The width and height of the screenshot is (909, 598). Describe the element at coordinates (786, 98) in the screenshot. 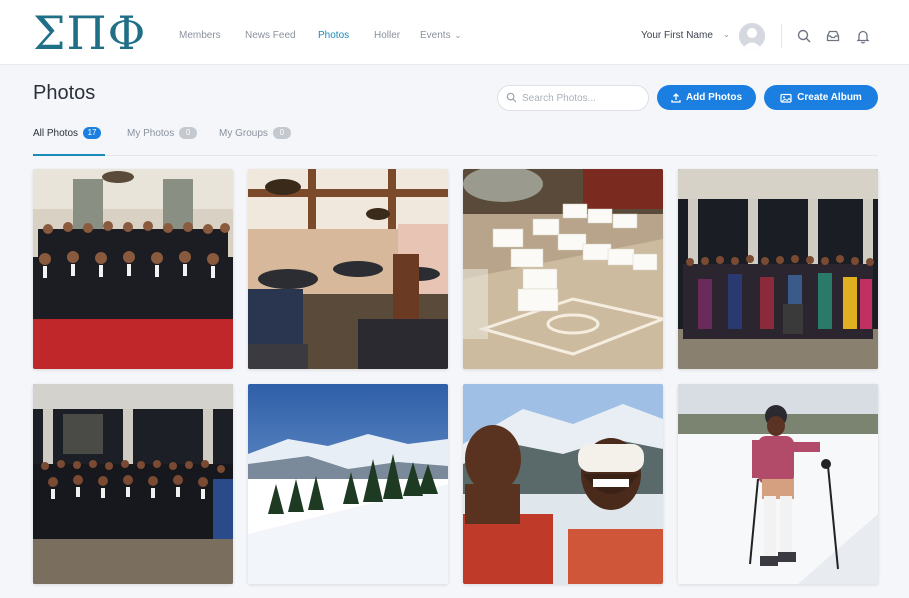

I see `album-icon` at that location.